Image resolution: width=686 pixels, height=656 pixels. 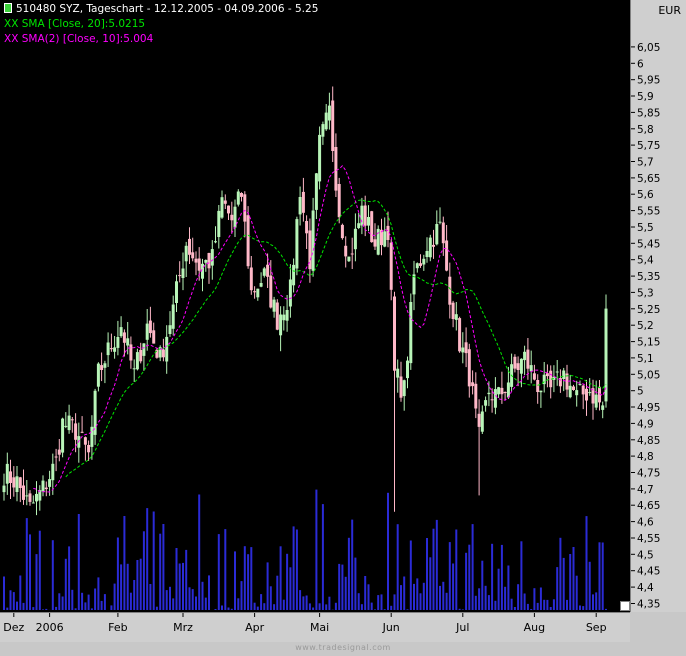 I want to click on y-tick-label: 4,4, so click(x=645, y=588).